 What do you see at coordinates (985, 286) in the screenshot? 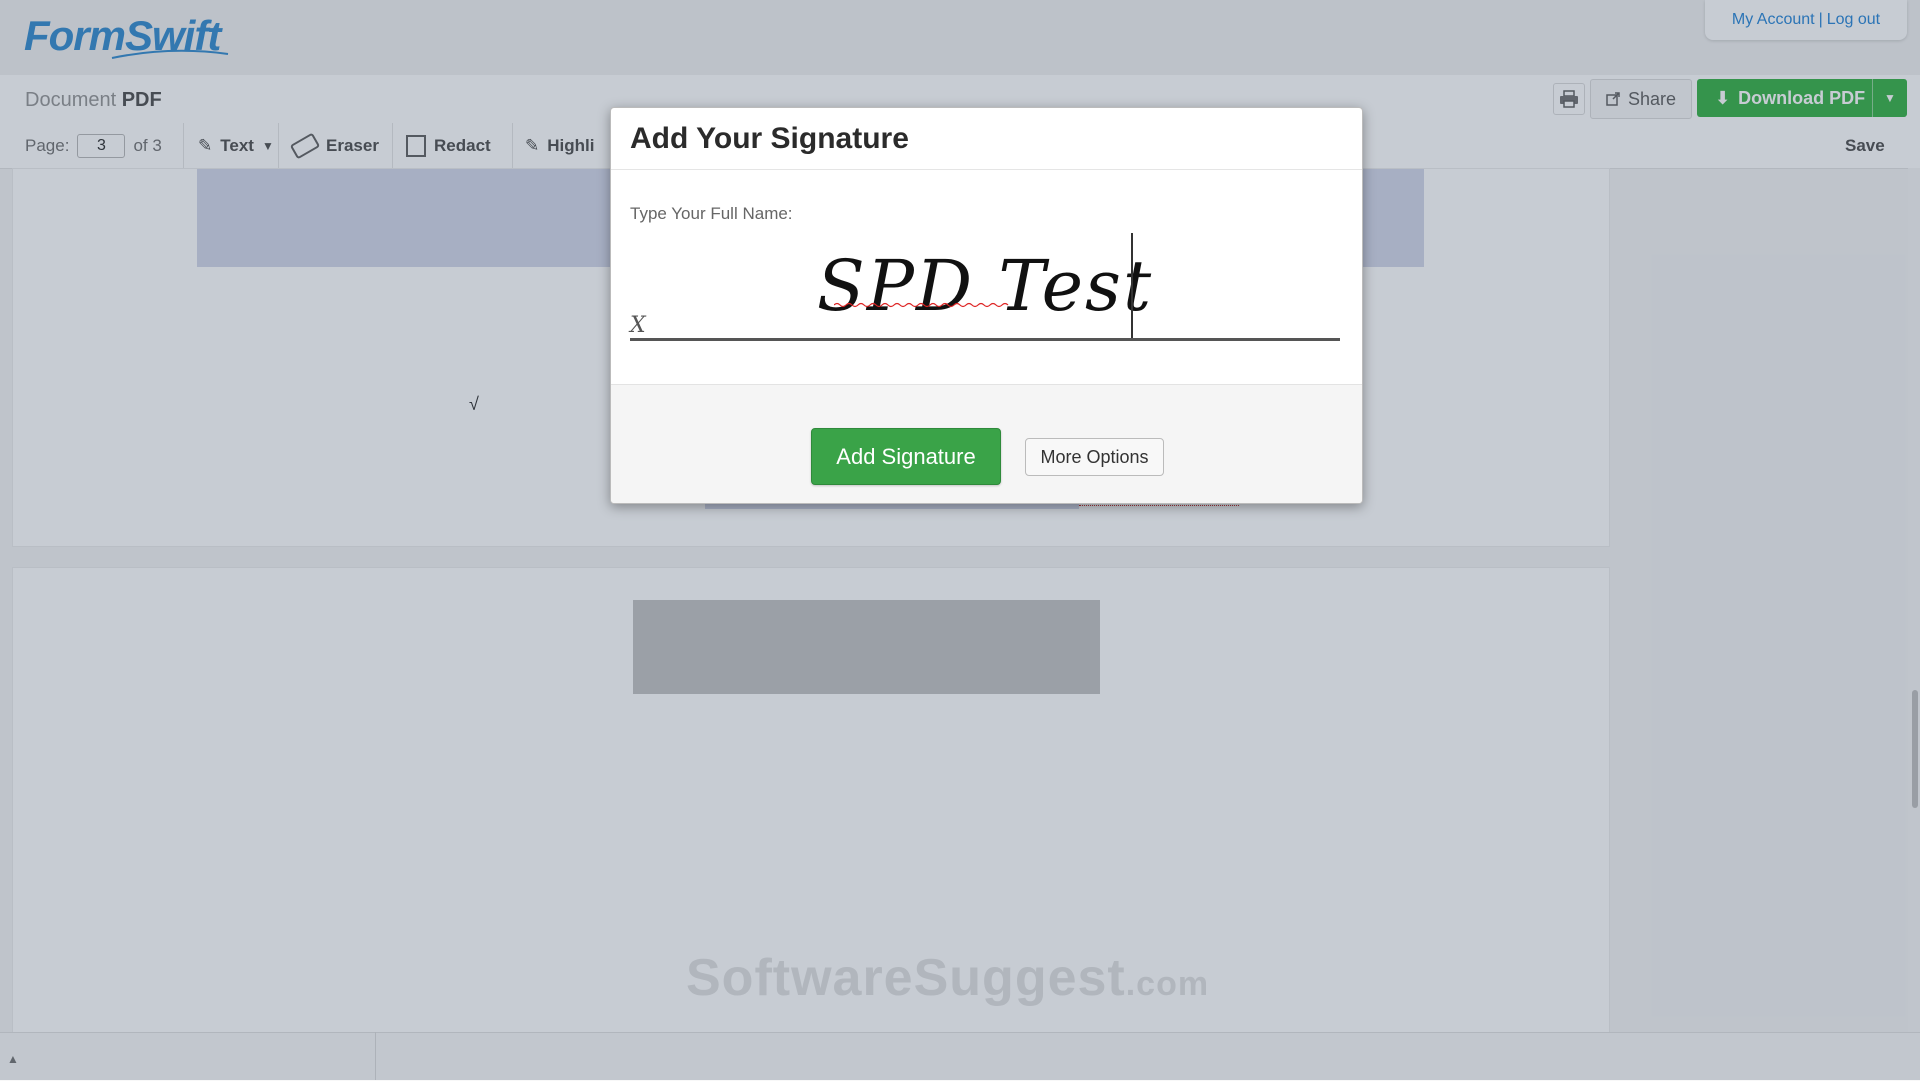
I see `signature-name-input` at bounding box center [985, 286].